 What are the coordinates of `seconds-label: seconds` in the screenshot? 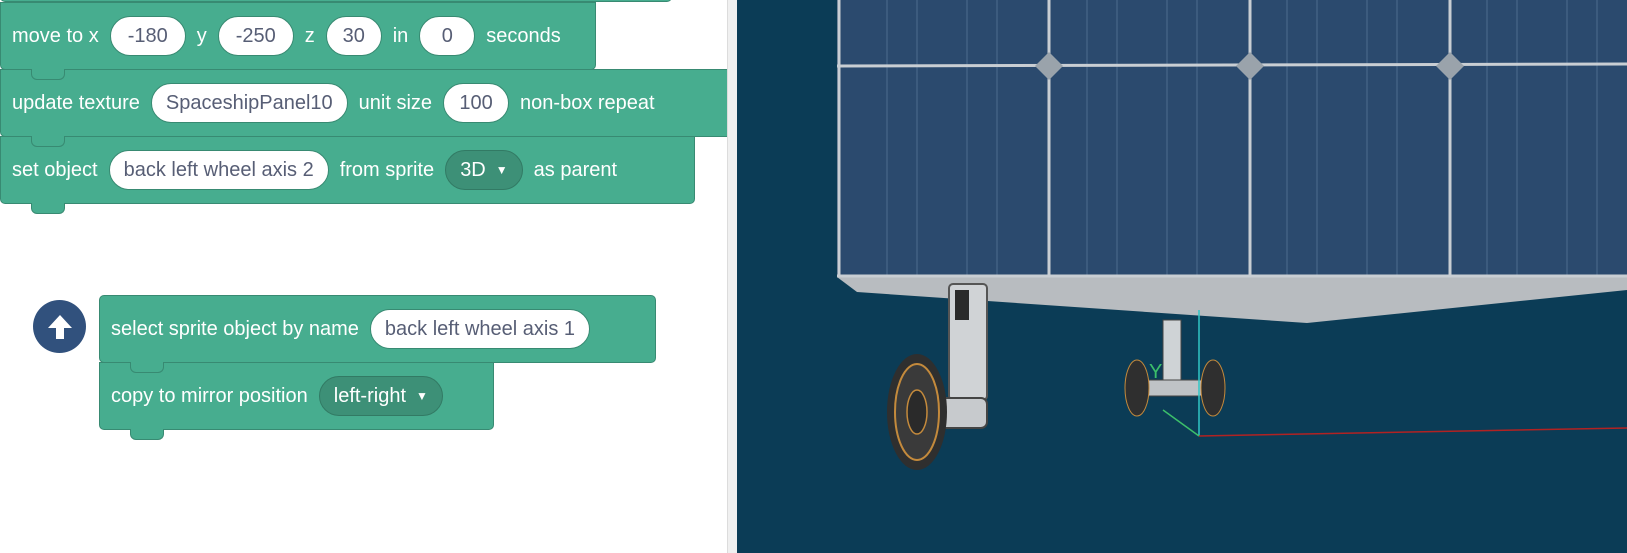 It's located at (523, 35).